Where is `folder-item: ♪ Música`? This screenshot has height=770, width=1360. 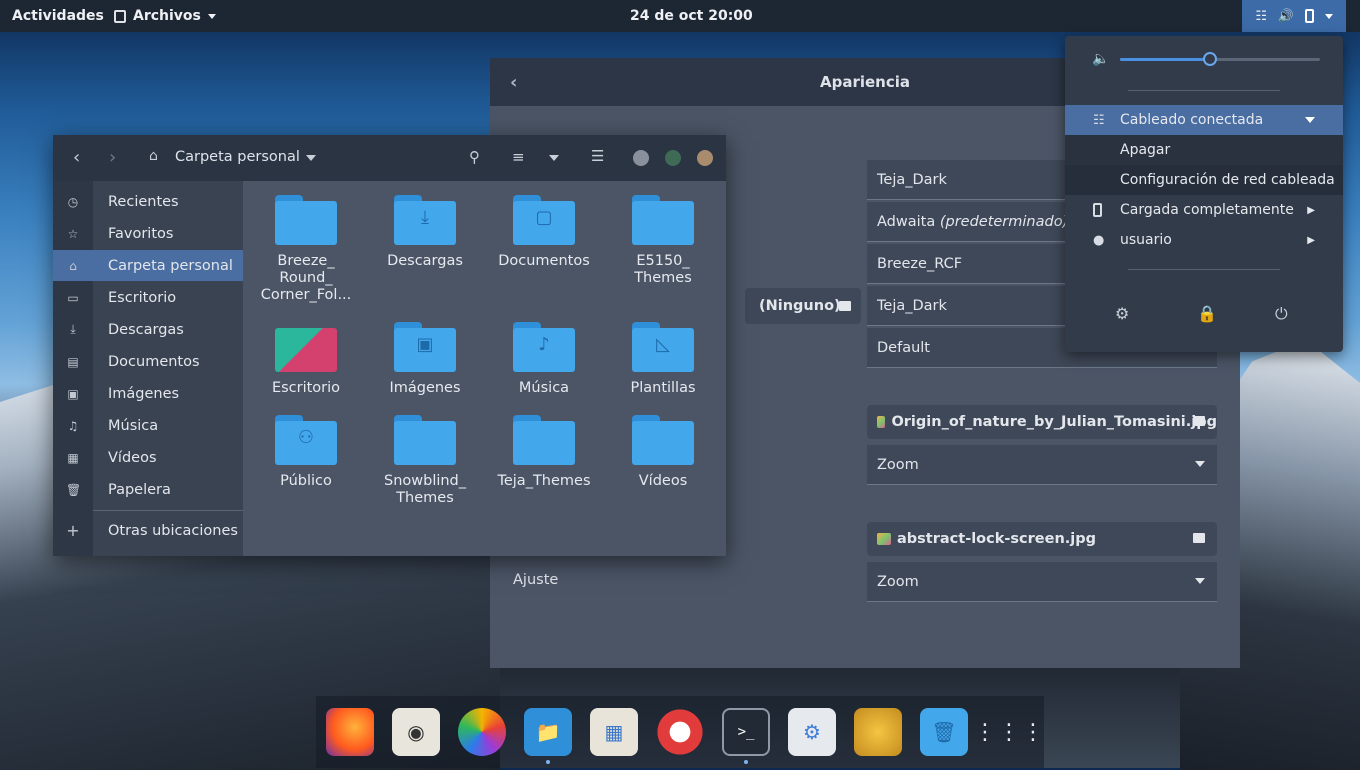
folder-item: ♪ Música is located at coordinates (544, 359).